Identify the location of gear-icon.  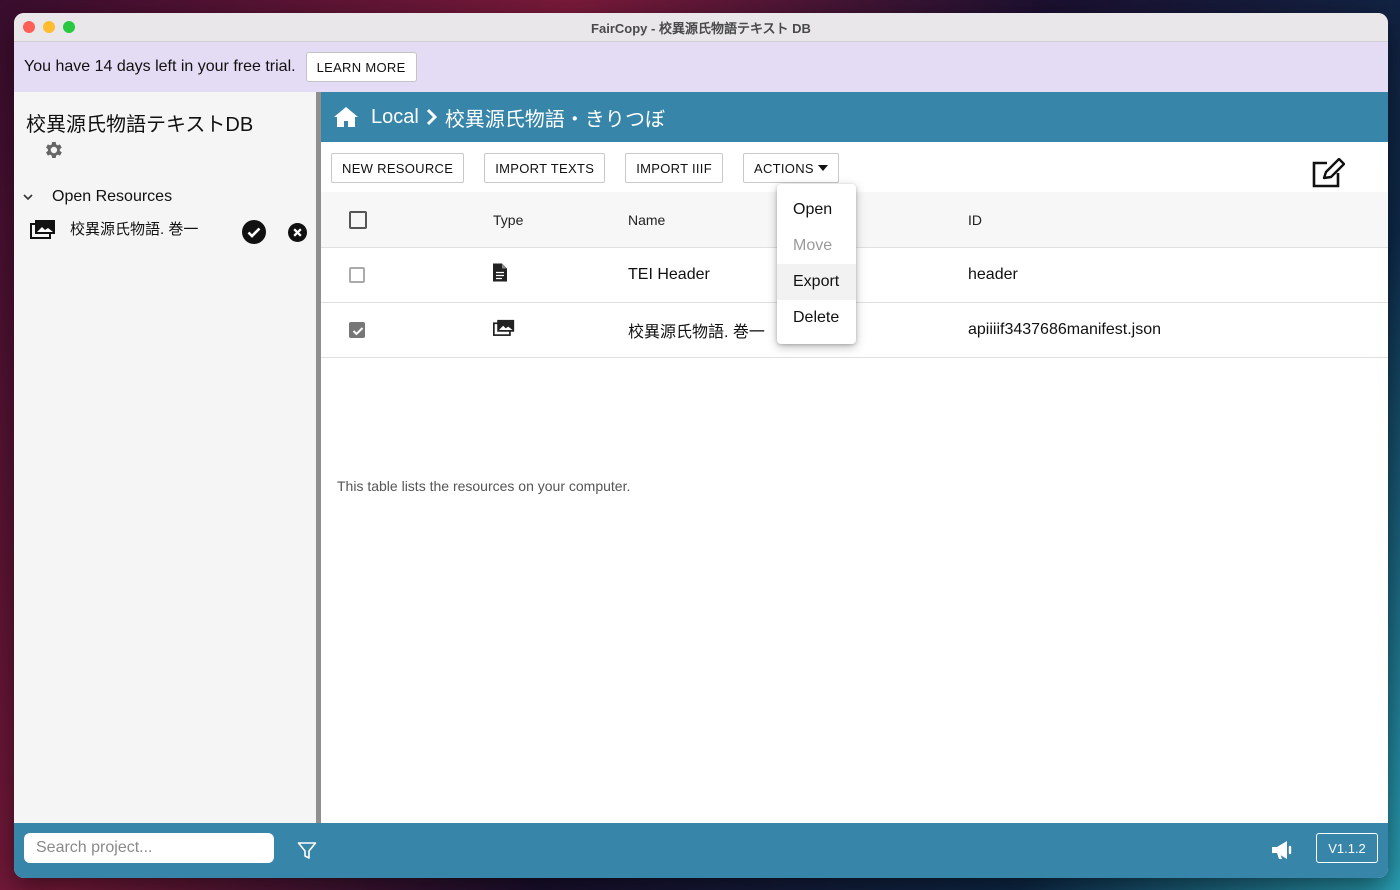
(53, 150).